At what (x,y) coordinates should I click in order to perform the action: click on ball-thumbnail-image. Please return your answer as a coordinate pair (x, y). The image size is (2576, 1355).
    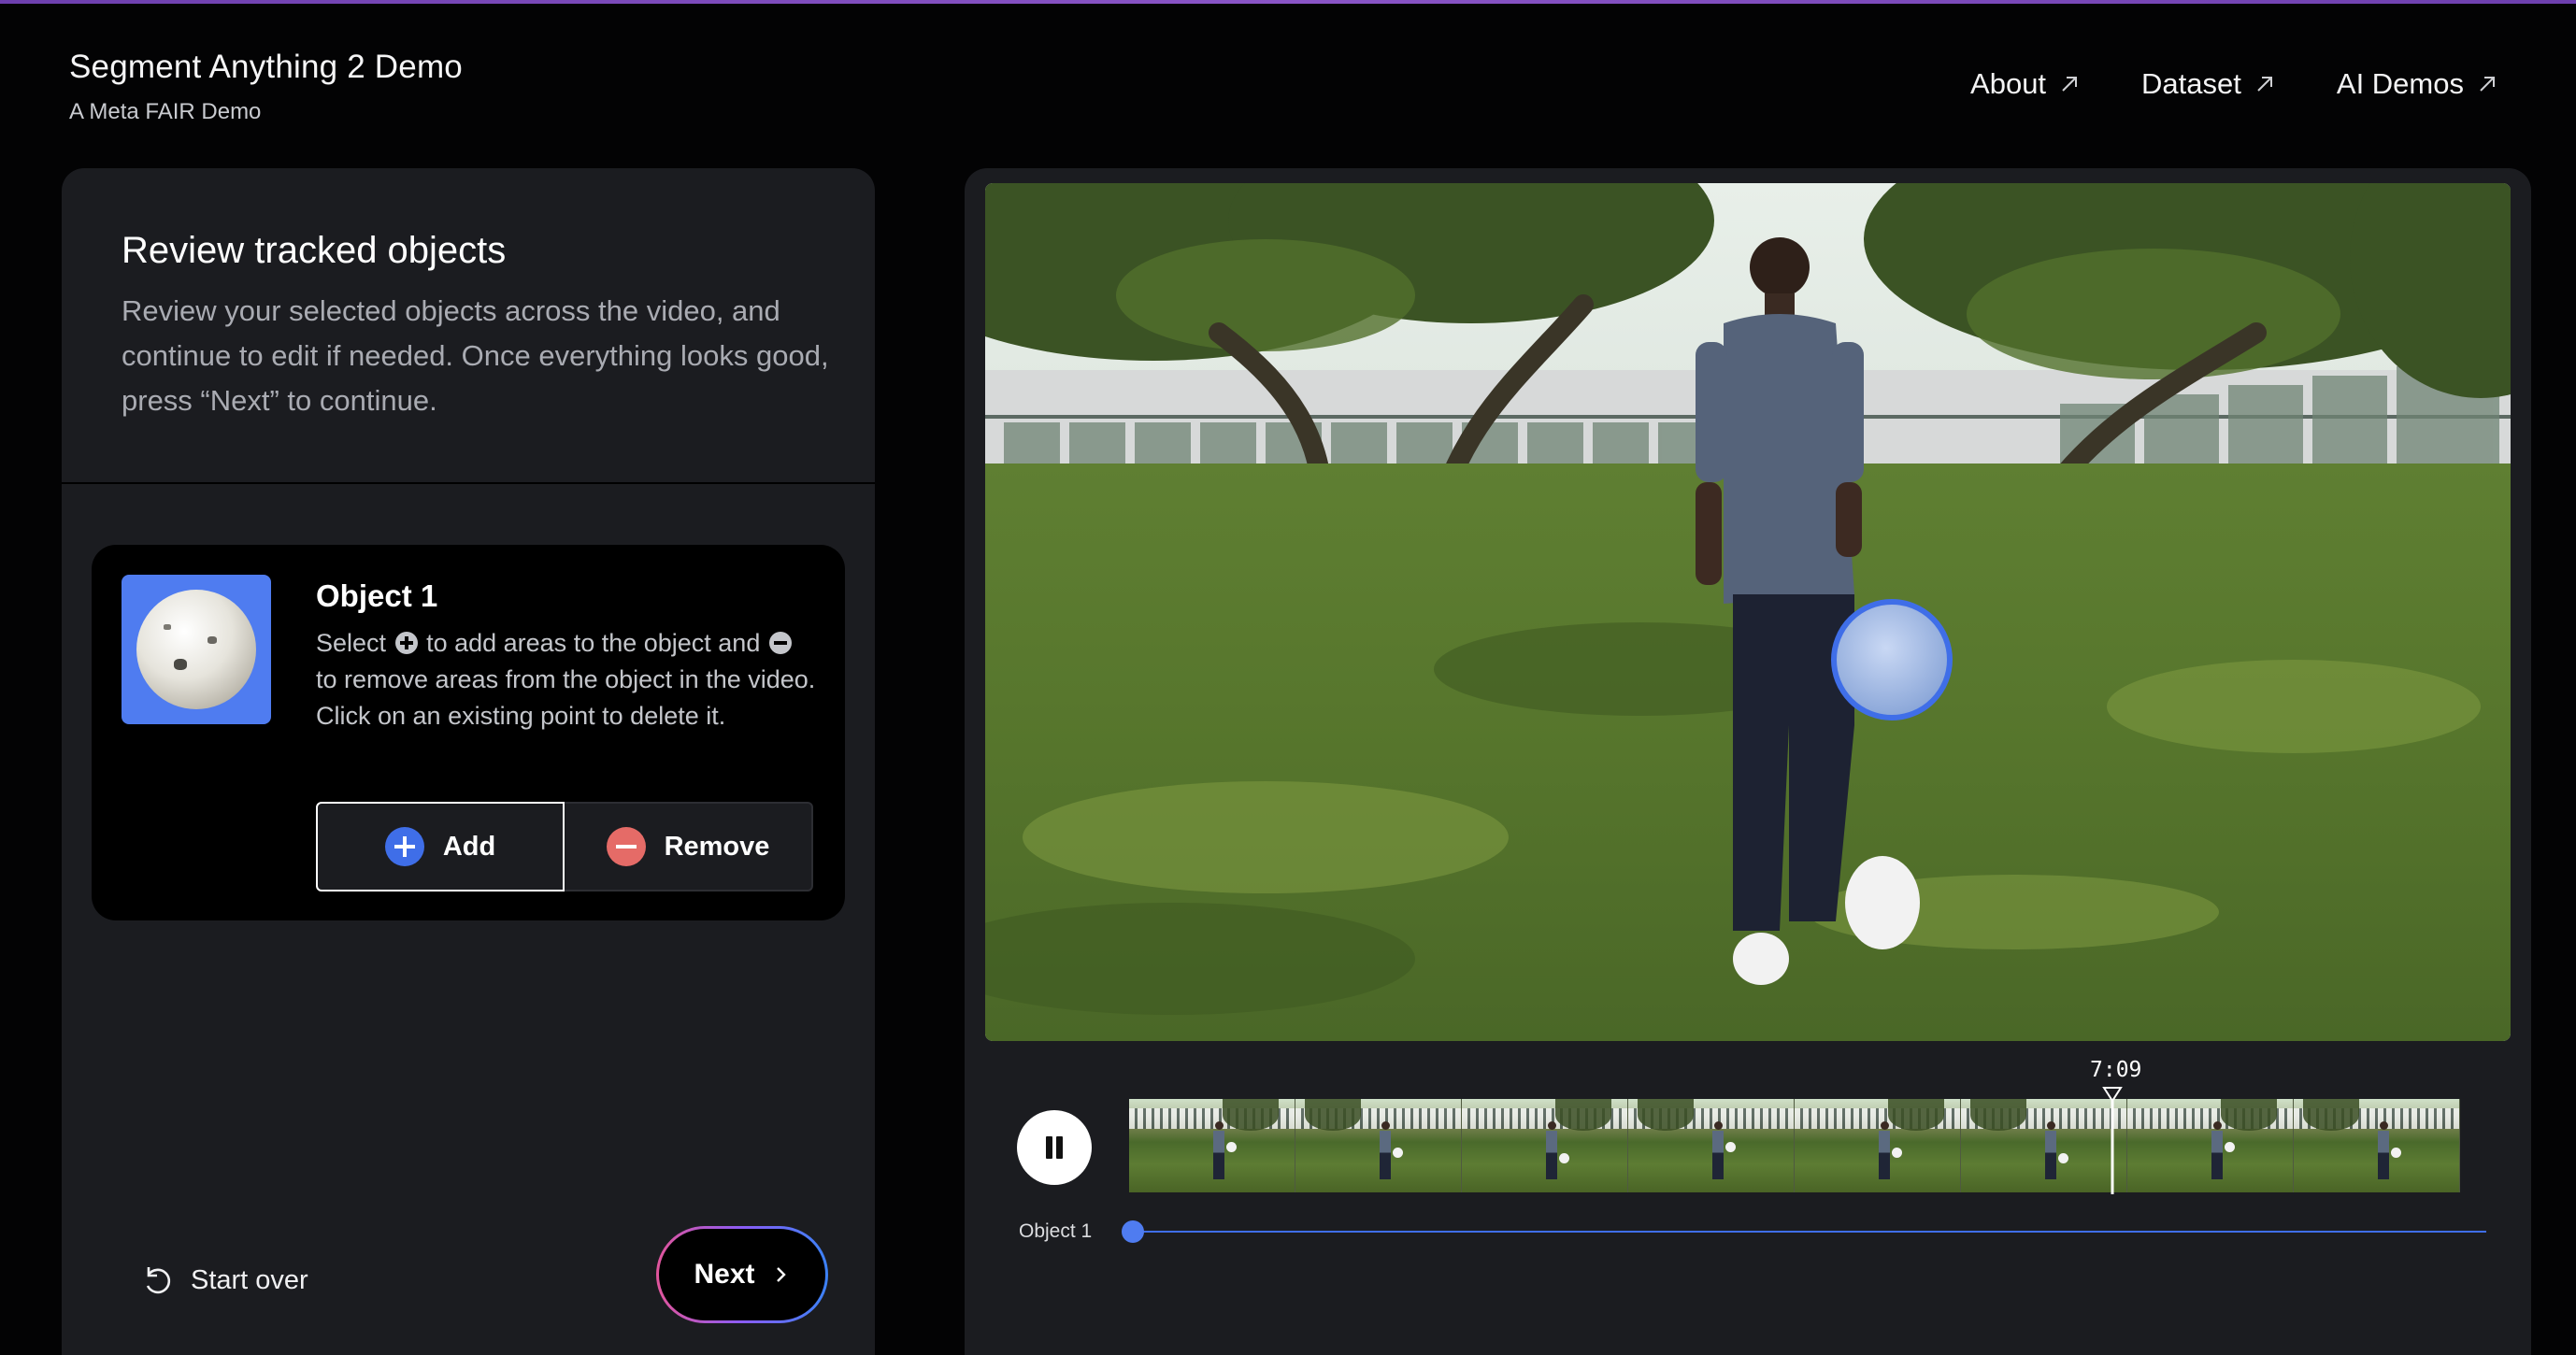
    Looking at the image, I should click on (196, 649).